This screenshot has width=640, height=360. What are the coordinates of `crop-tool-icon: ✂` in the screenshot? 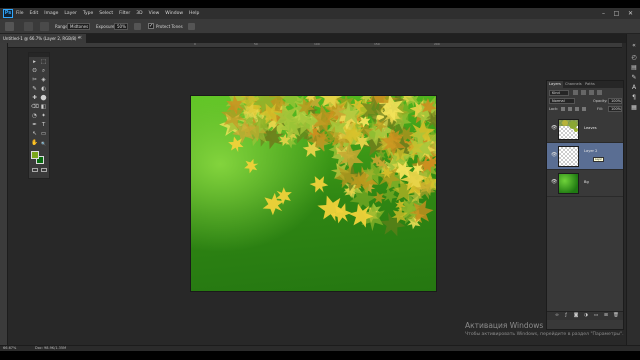 It's located at (34, 80).